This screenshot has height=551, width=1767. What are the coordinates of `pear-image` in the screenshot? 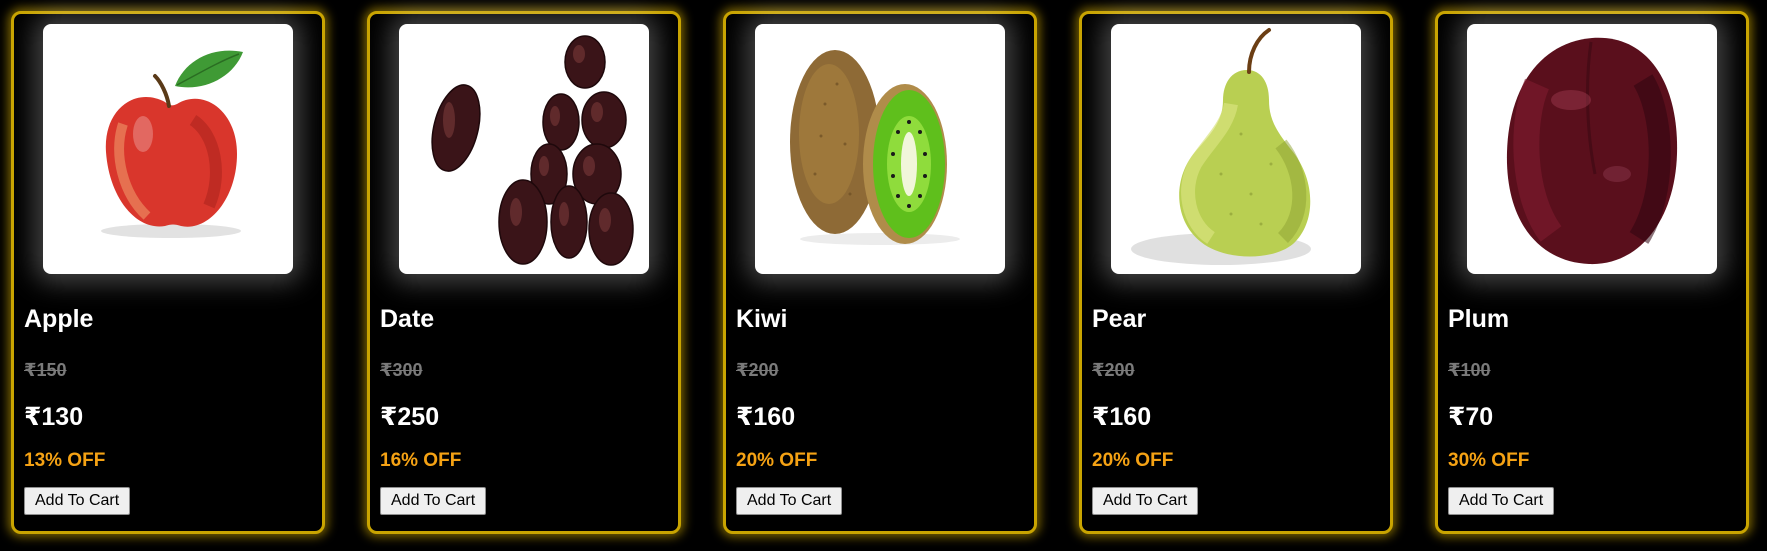 It's located at (1221, 146).